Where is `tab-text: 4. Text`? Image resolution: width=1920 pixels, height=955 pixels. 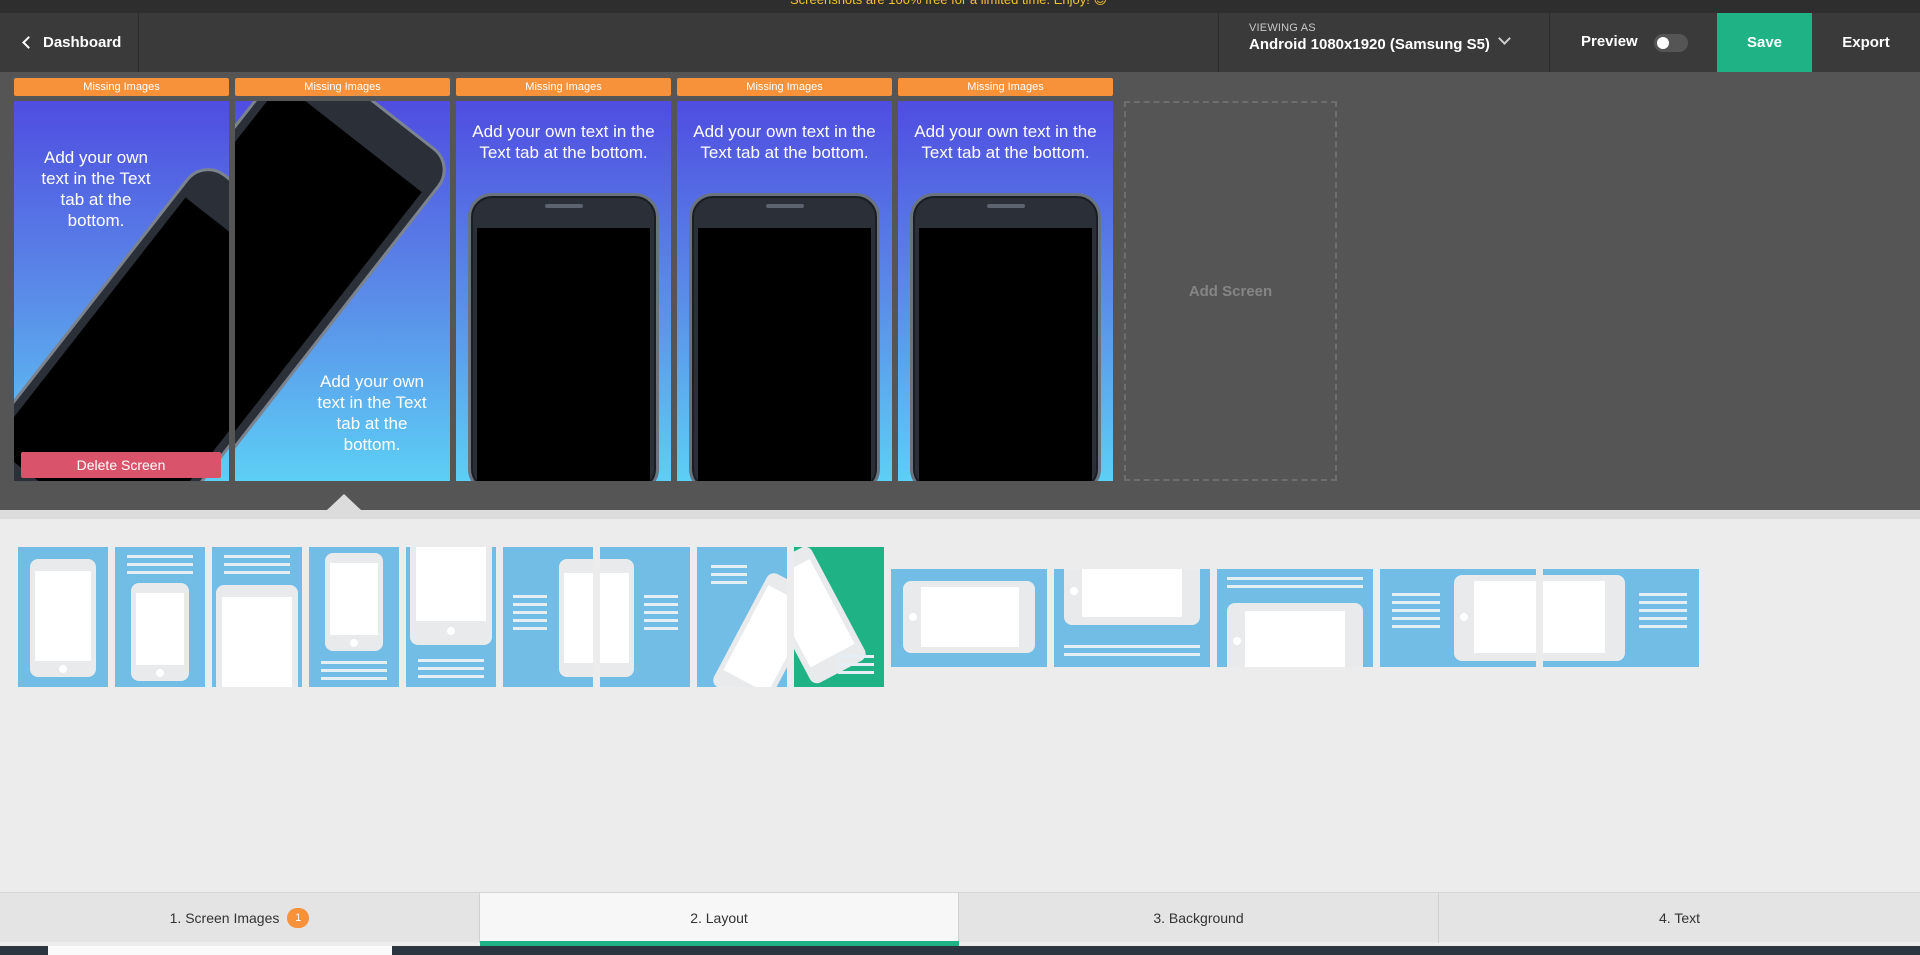 tab-text: 4. Text is located at coordinates (1679, 918).